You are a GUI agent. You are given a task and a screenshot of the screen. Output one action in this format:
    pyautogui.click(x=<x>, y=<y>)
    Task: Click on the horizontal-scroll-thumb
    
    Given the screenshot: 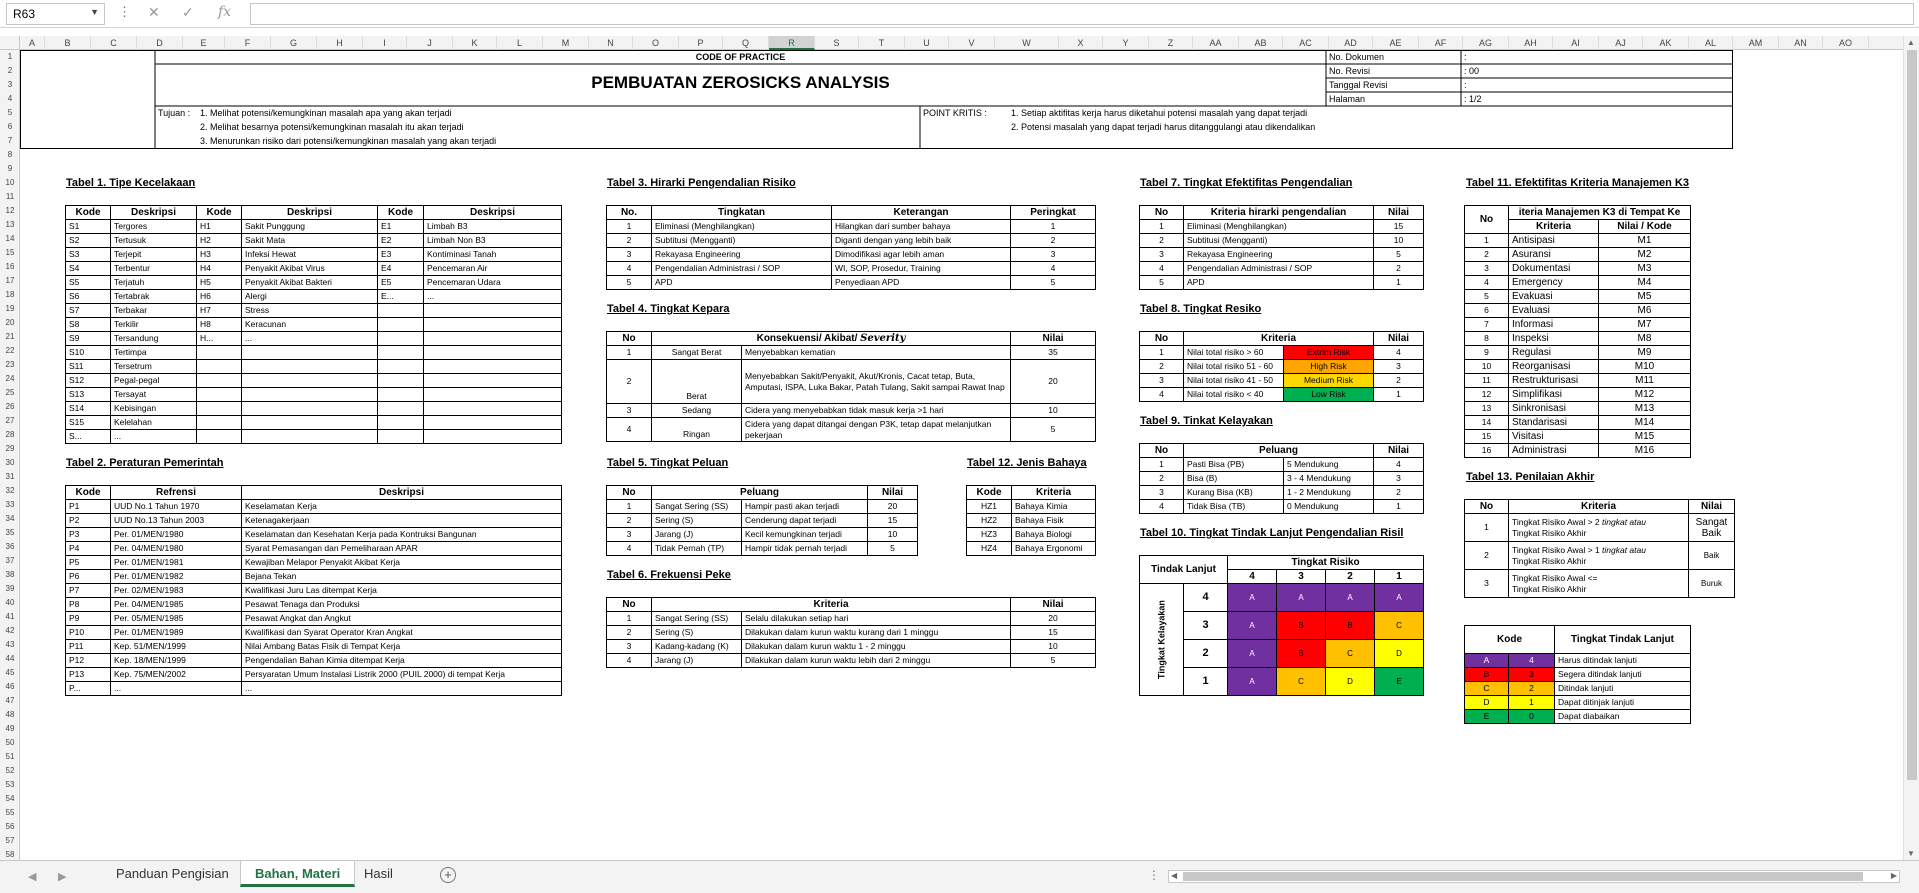 What is the action you would take?
    pyautogui.click(x=1523, y=876)
    